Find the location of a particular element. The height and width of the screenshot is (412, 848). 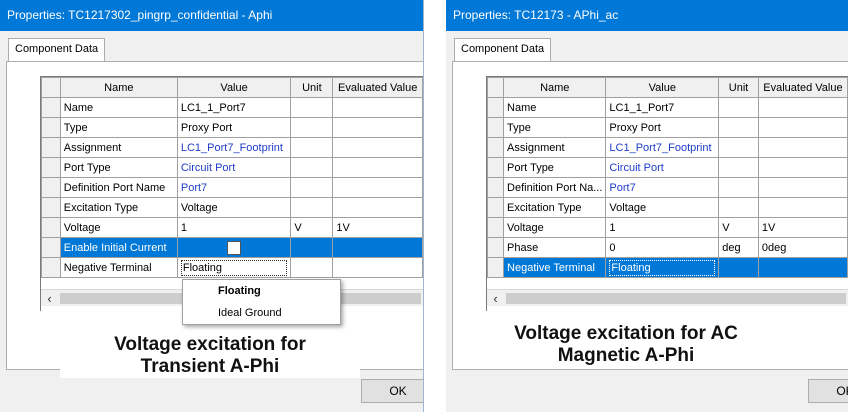

table-row: Definition Port Name Port7 is located at coordinates (232, 187).